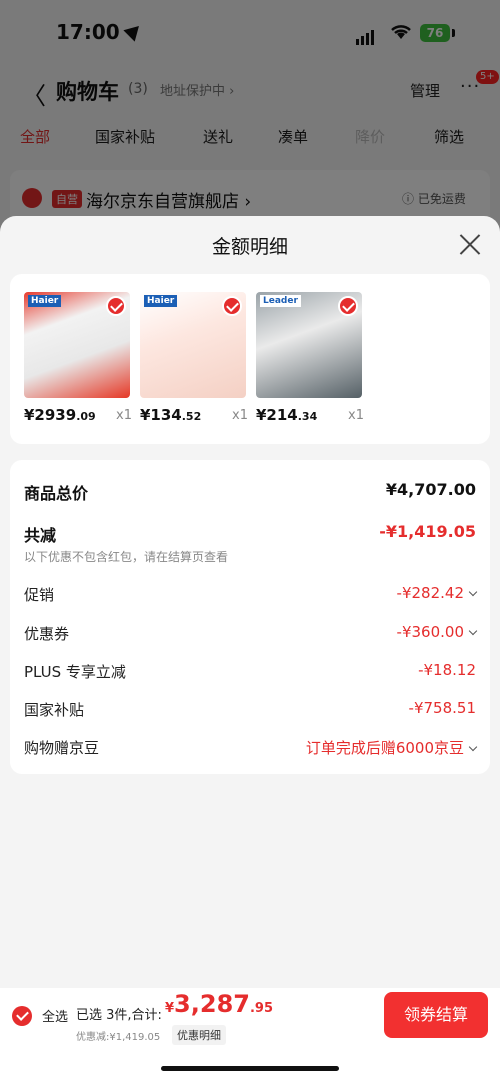 This screenshot has height=1083, width=500. Describe the element at coordinates (54, 710) in the screenshot. I see `subsidy-label: 国家补贴` at that location.